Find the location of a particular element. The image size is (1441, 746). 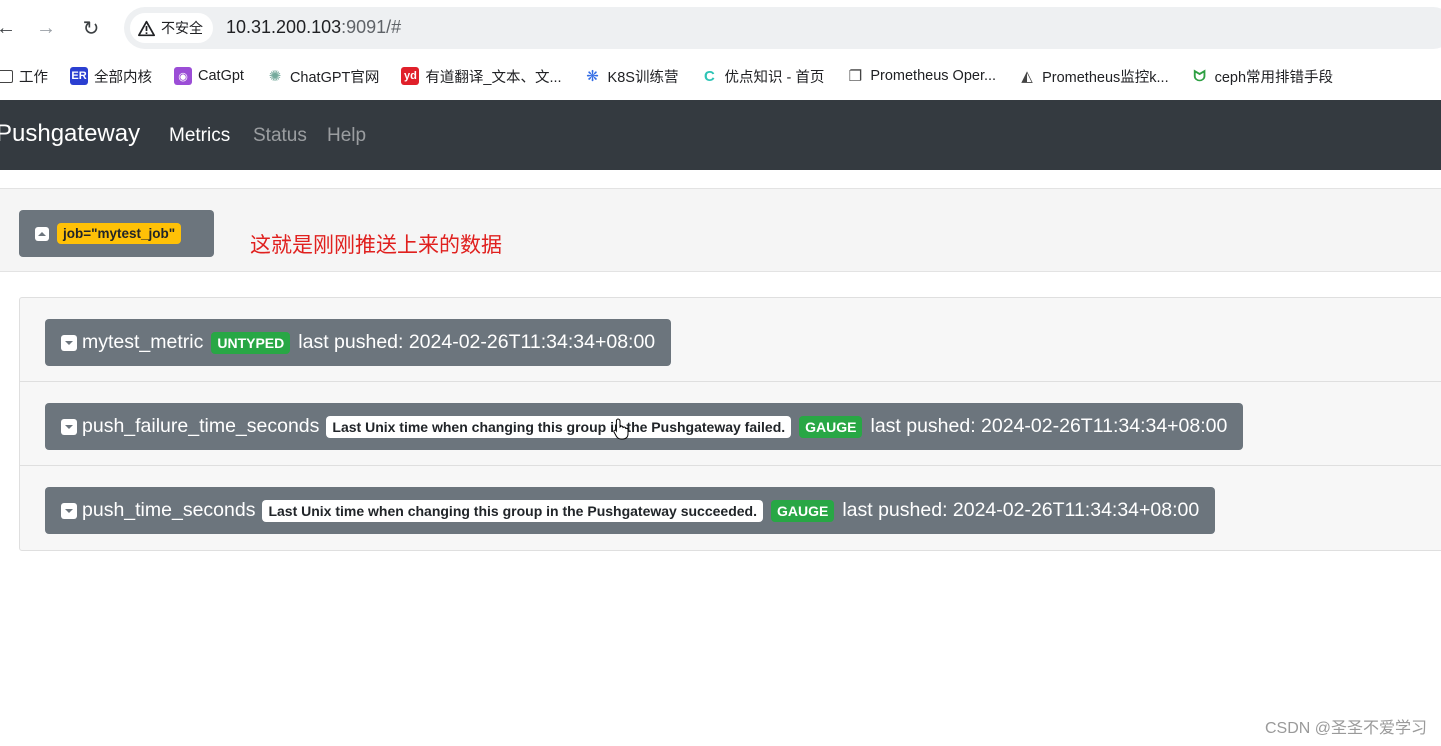

metric-name: push_time_seconds is located at coordinates (169, 510).